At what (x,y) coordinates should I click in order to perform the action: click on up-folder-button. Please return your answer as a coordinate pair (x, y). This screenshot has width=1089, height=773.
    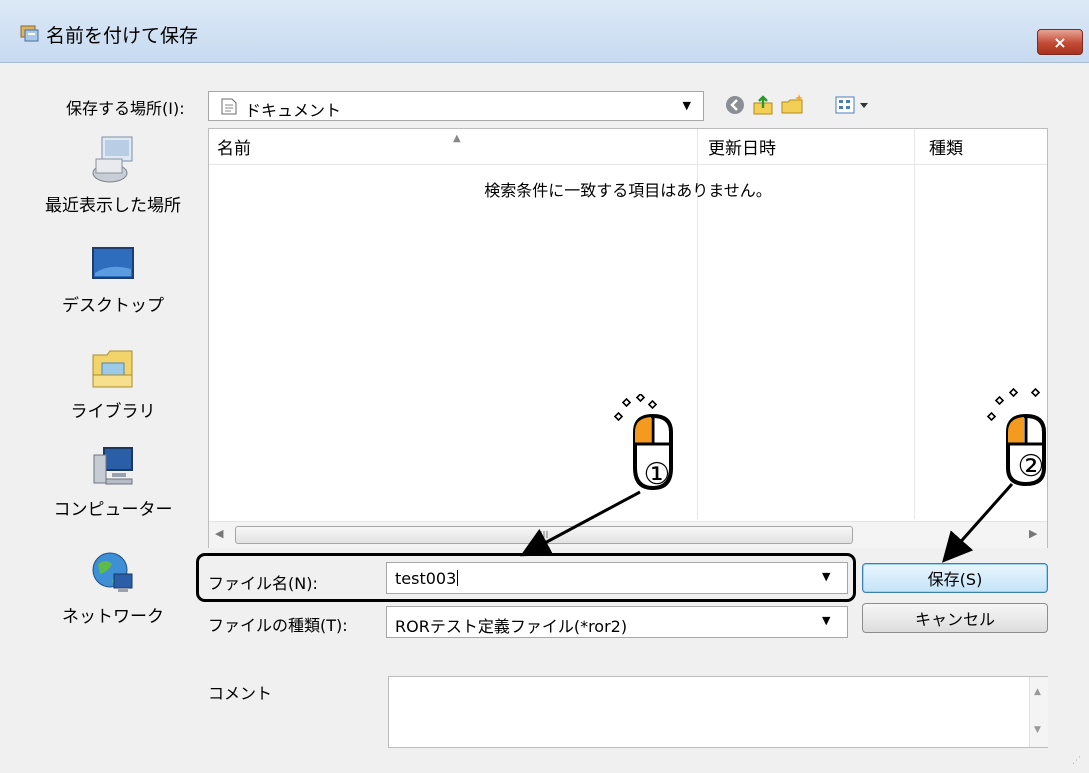
    Looking at the image, I should click on (763, 105).